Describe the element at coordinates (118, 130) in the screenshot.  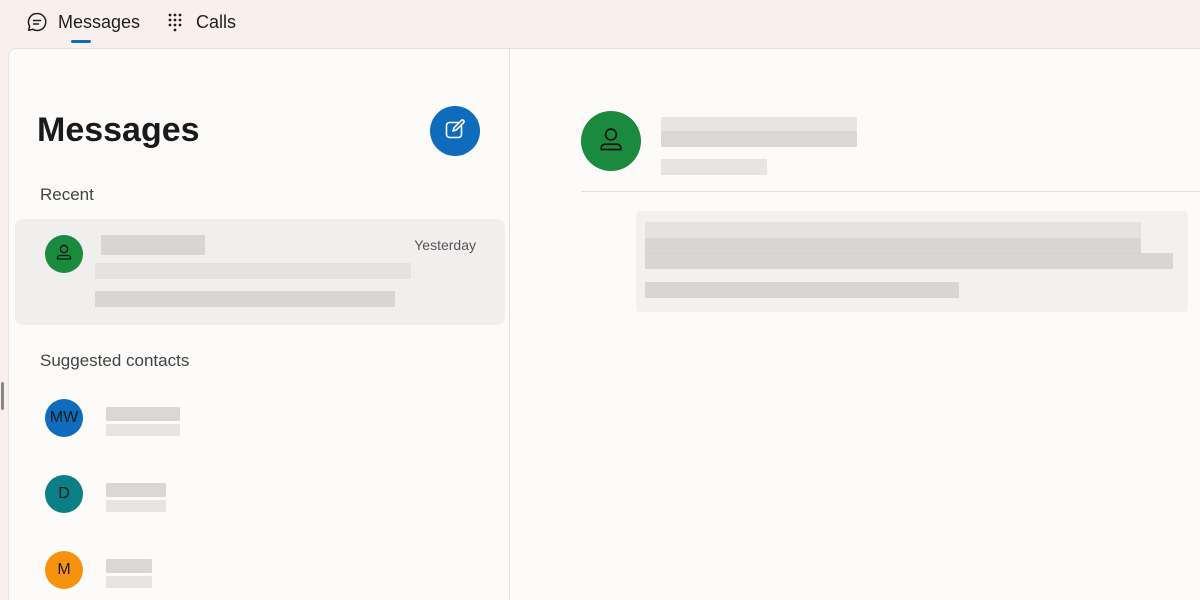
I see `page-title: Messages` at that location.